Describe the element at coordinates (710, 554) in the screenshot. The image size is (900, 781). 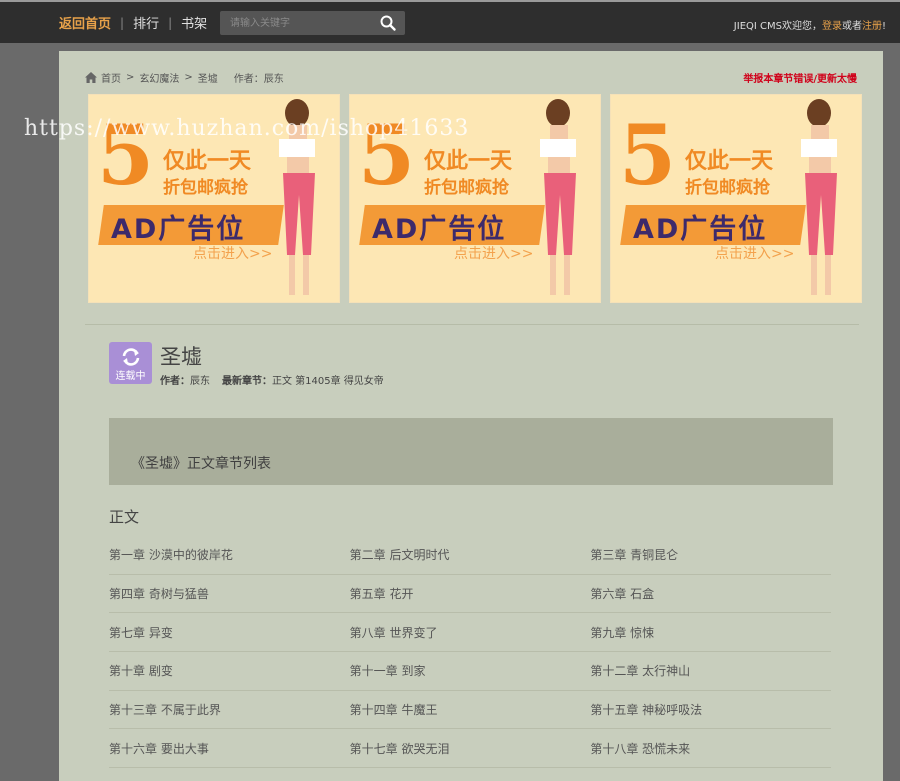
I see `chapter-link: 第三章 青铜昆仑` at that location.